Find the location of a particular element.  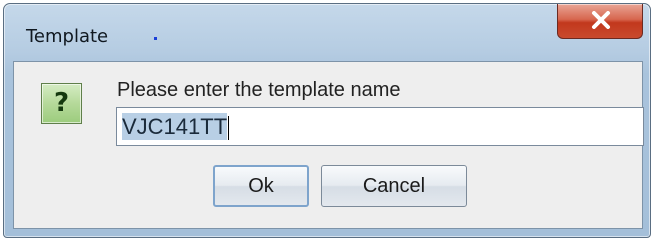

template-name-input: VJC141TT is located at coordinates (380, 126).